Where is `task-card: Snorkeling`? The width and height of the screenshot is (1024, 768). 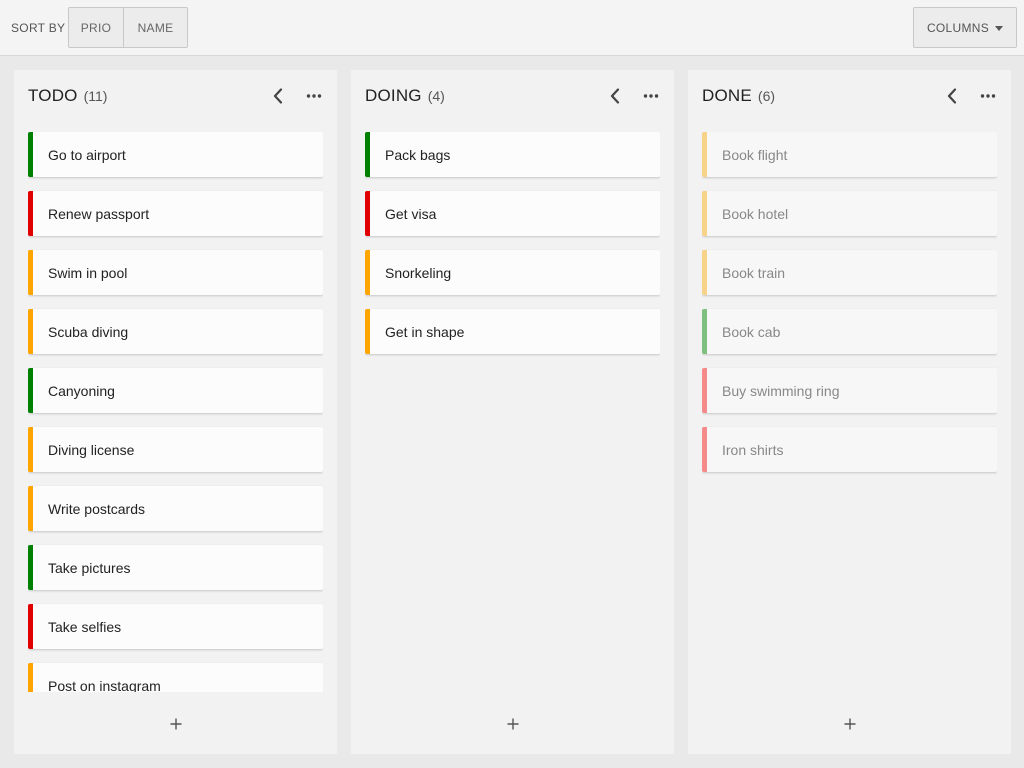
task-card: Snorkeling is located at coordinates (512, 272).